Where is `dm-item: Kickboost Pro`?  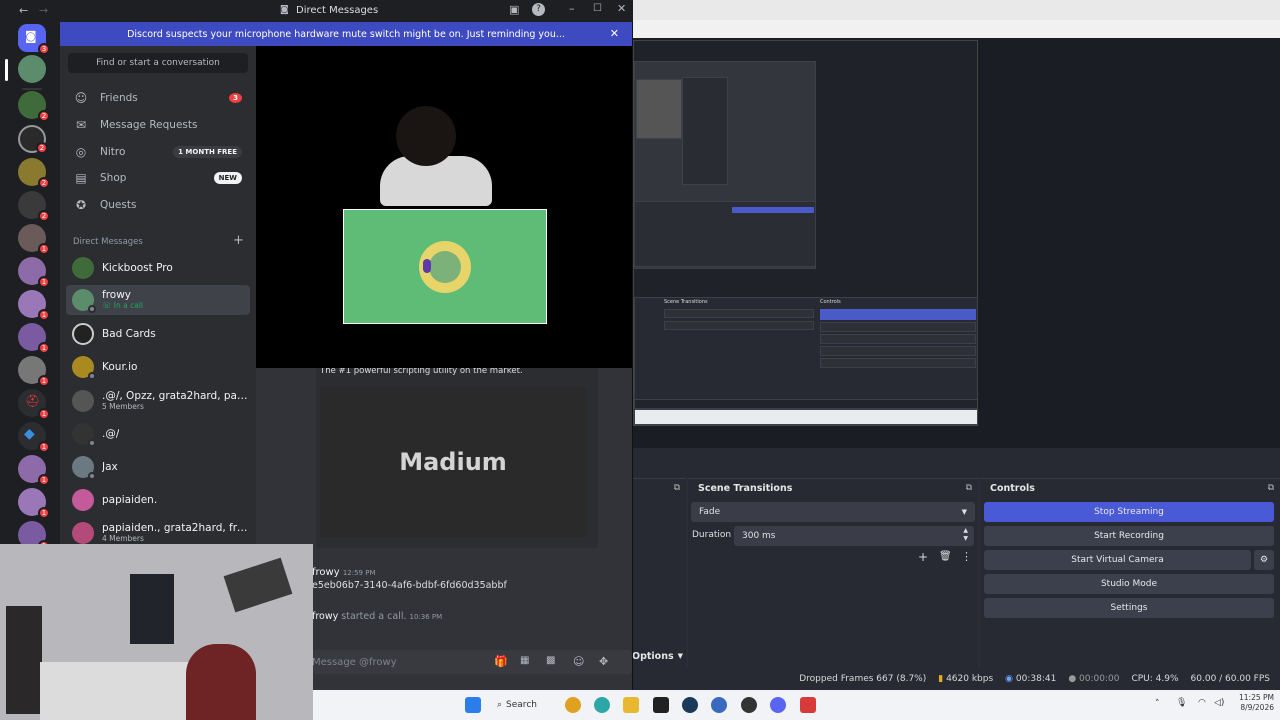
dm-item: Kickboost Pro is located at coordinates (158, 268).